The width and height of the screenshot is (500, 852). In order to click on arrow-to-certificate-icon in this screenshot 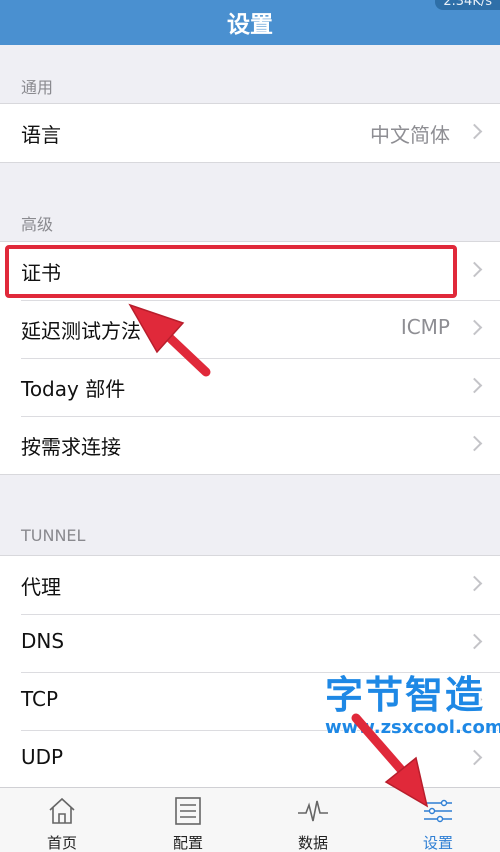, I will do `click(169, 340)`.